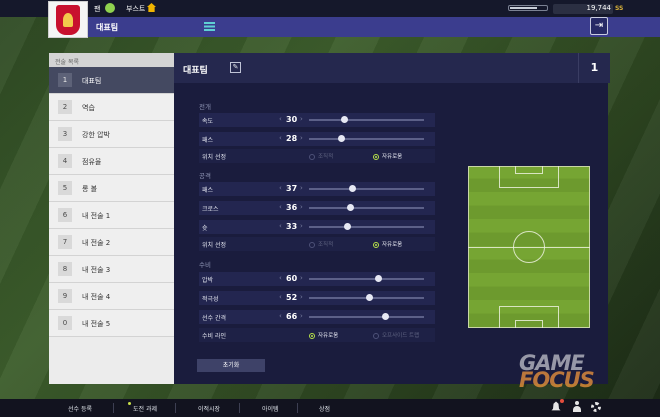  What do you see at coordinates (292, 297) in the screenshot?
I see `row-value: 52` at bounding box center [292, 297].